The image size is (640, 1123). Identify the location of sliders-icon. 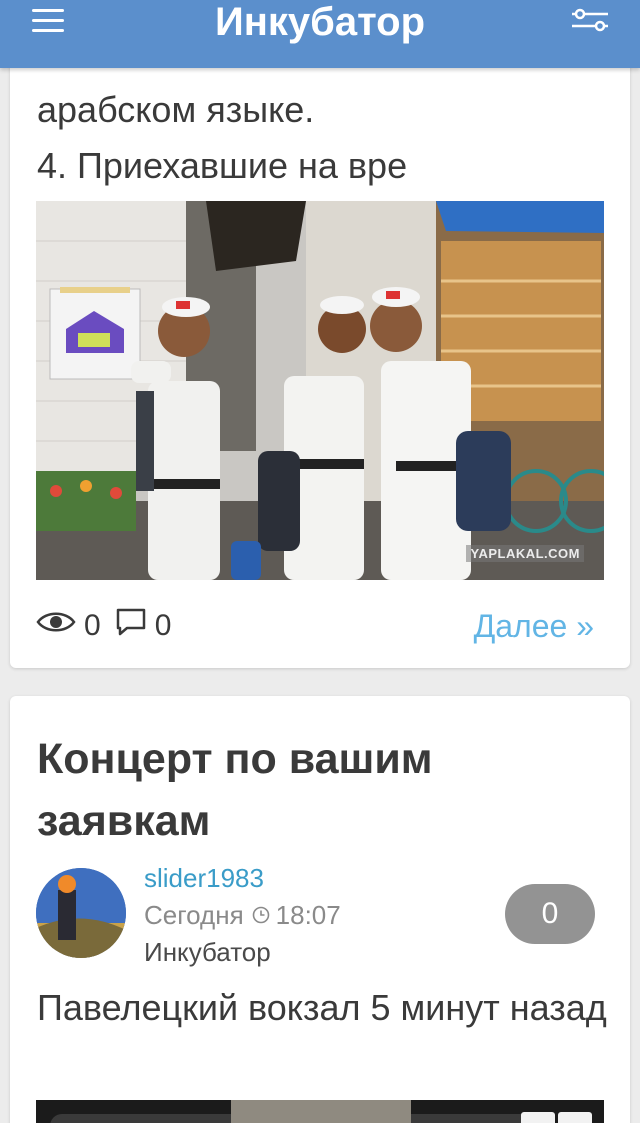
(590, 20).